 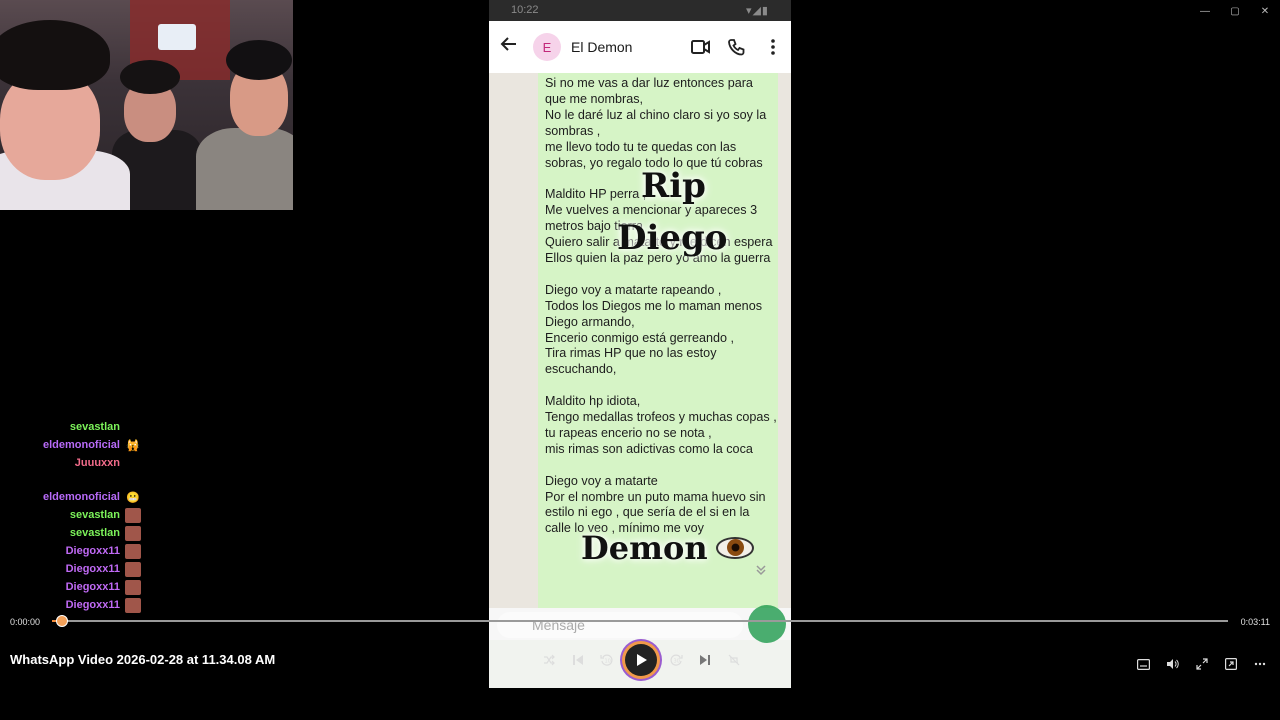 What do you see at coordinates (757, 11) in the screenshot?
I see `phone-status-icons: ▾◢▮` at bounding box center [757, 11].